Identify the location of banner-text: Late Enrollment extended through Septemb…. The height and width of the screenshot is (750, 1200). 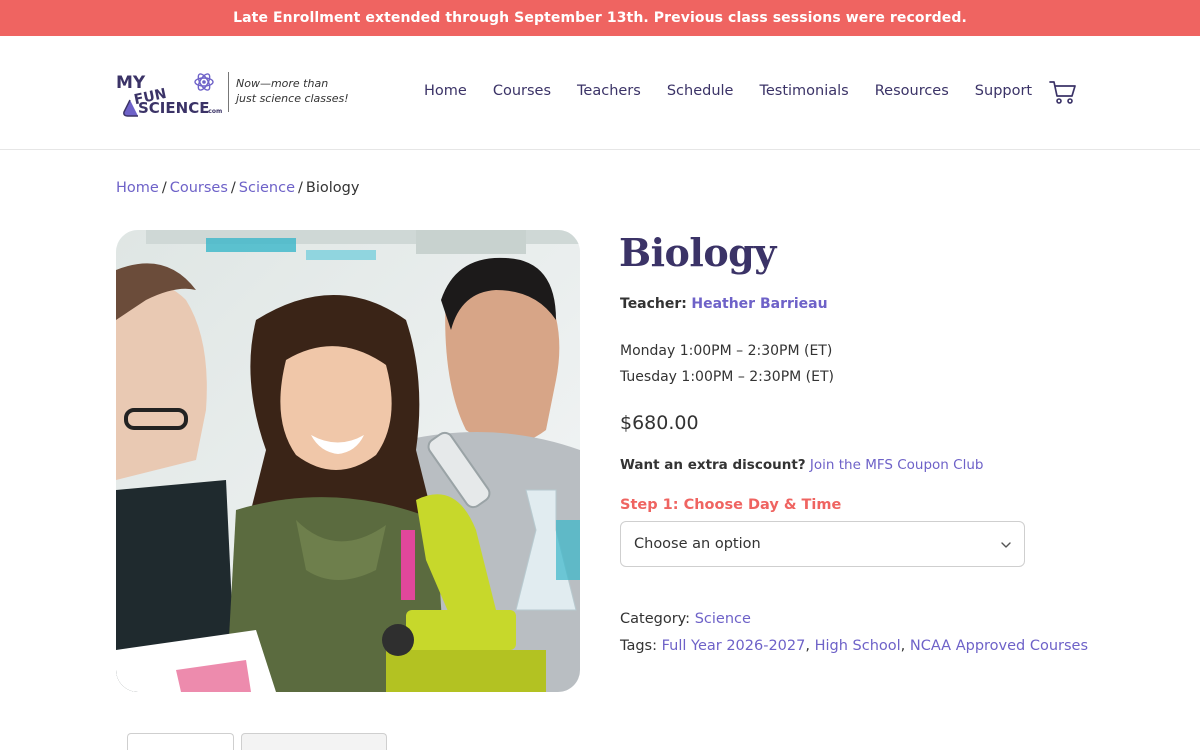
(600, 18).